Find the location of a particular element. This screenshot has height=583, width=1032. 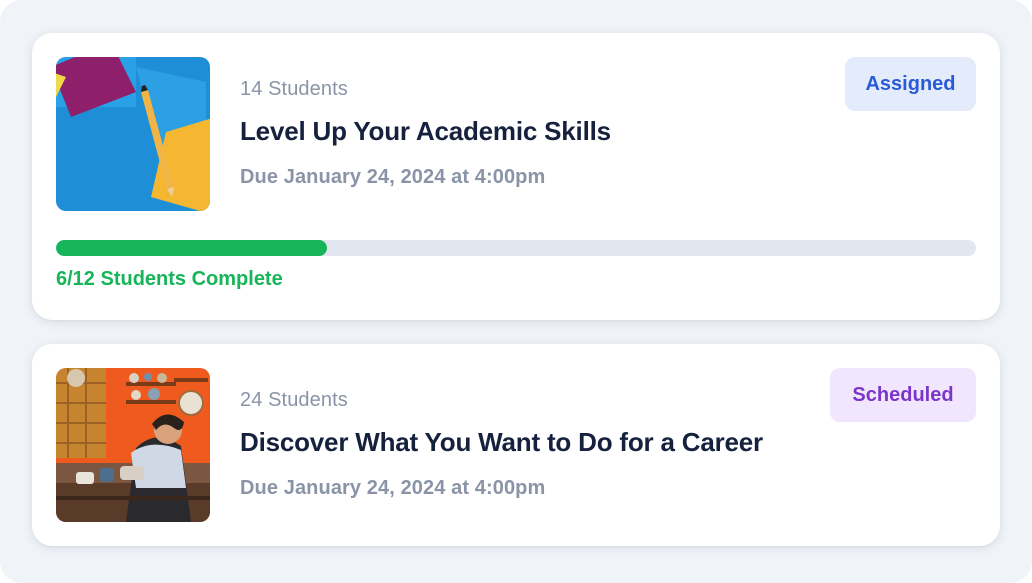

student-count: 14 Students is located at coordinates (294, 89).